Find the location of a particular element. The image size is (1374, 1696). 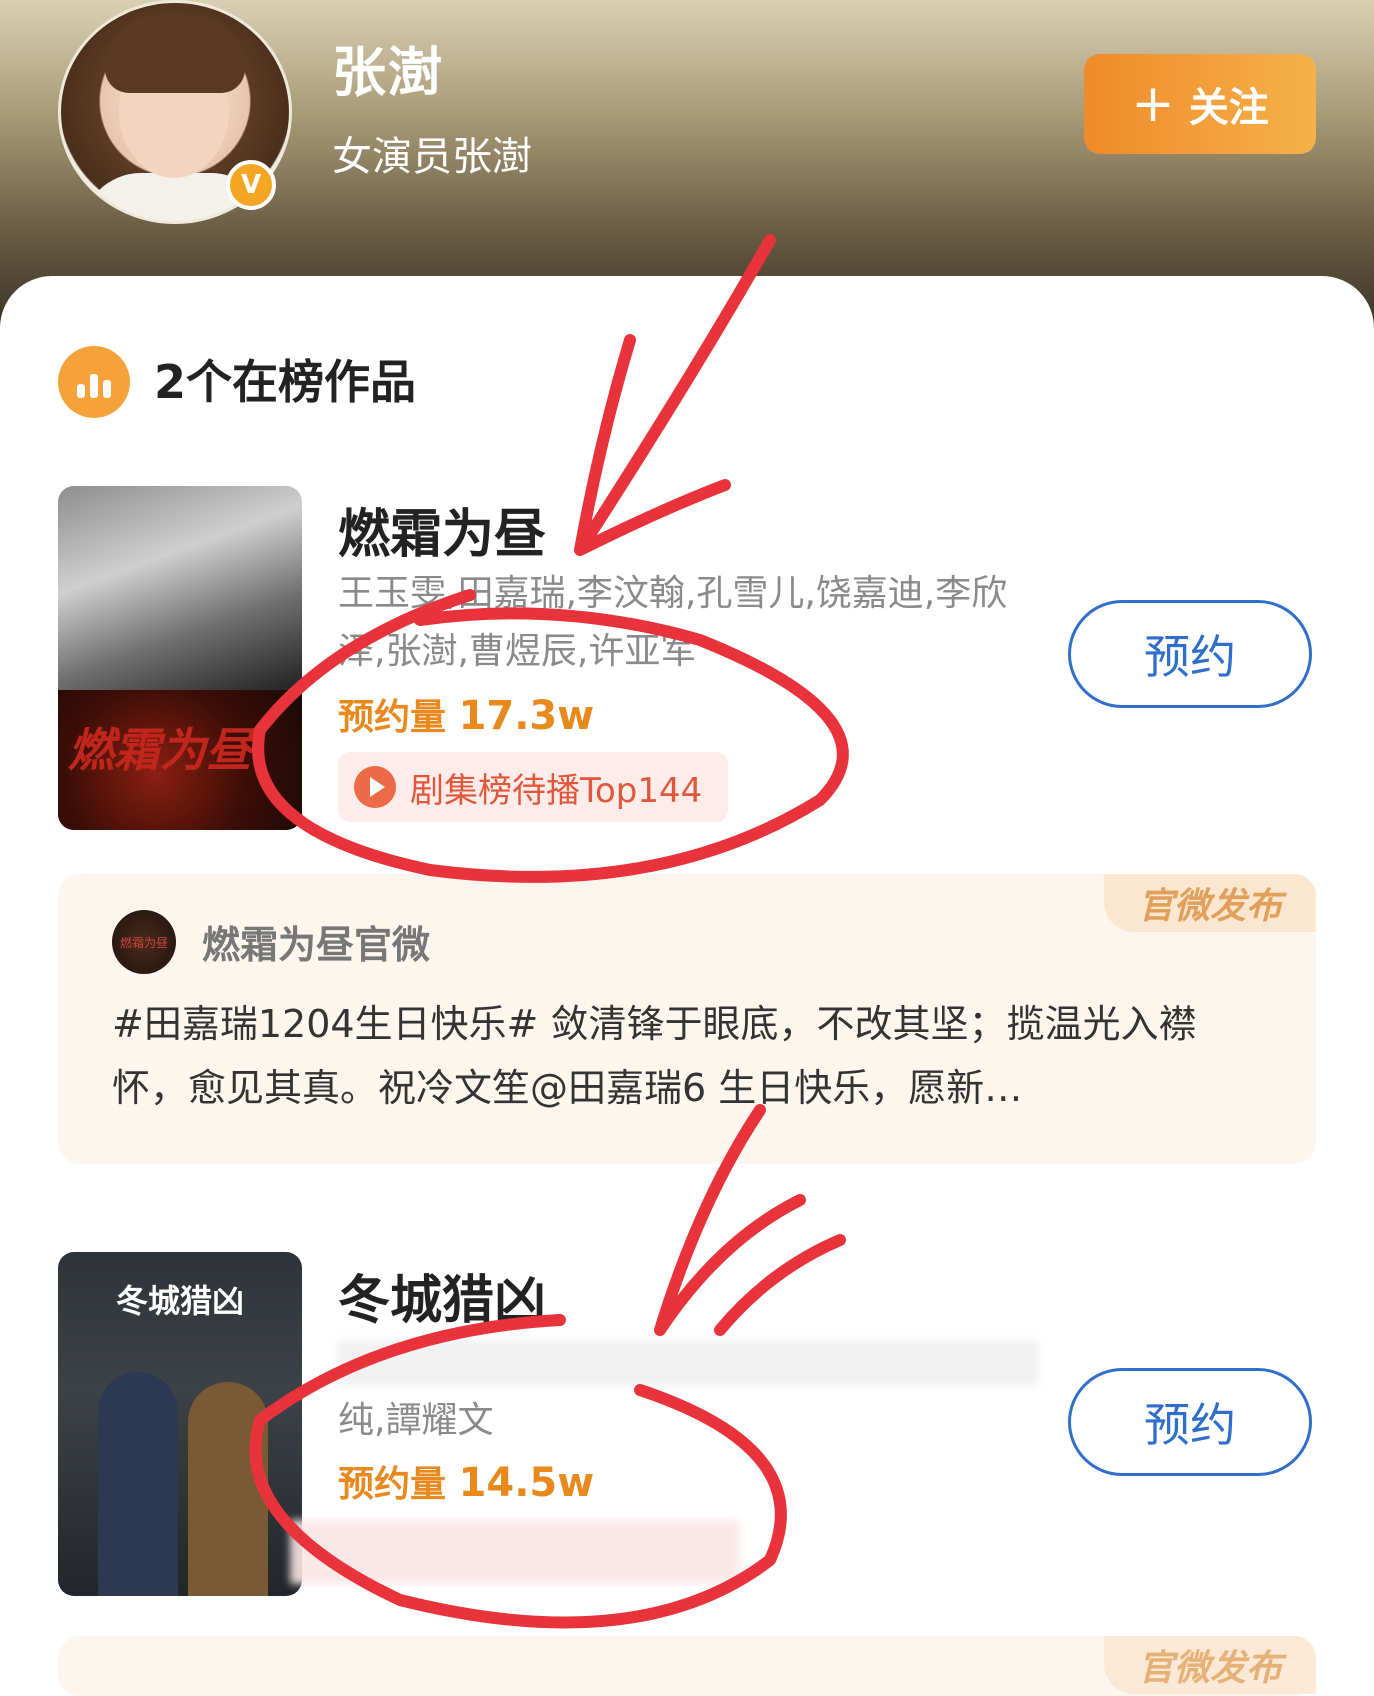

plus-icon: + is located at coordinates (1153, 104).